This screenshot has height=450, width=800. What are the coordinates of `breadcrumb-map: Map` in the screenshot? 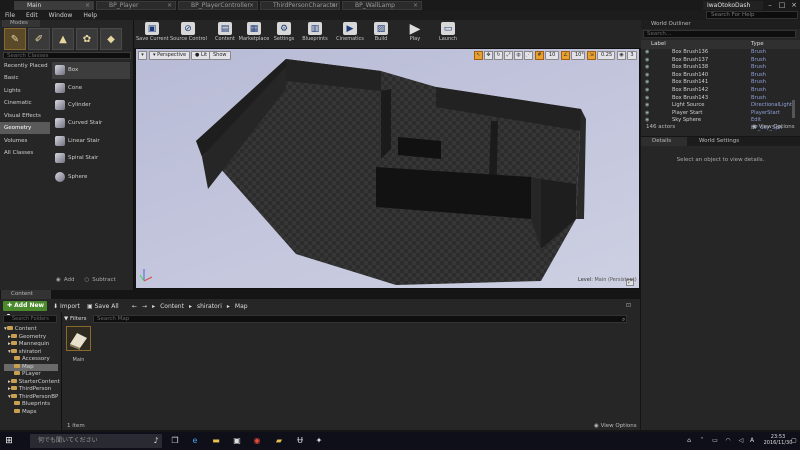 It's located at (241, 306).